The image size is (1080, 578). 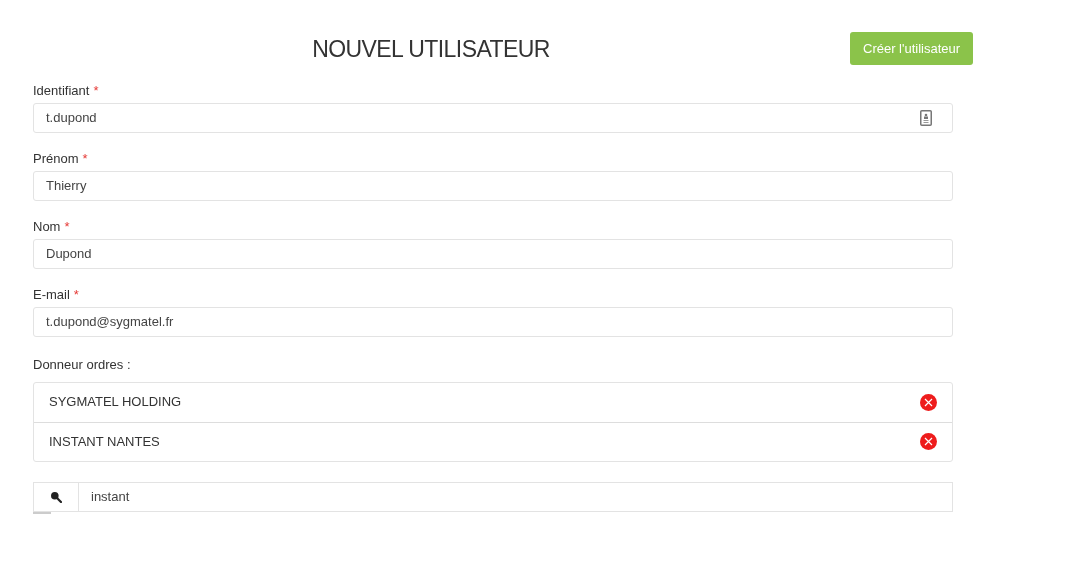 What do you see at coordinates (56, 159) in the screenshot?
I see `field-label: Prénom` at bounding box center [56, 159].